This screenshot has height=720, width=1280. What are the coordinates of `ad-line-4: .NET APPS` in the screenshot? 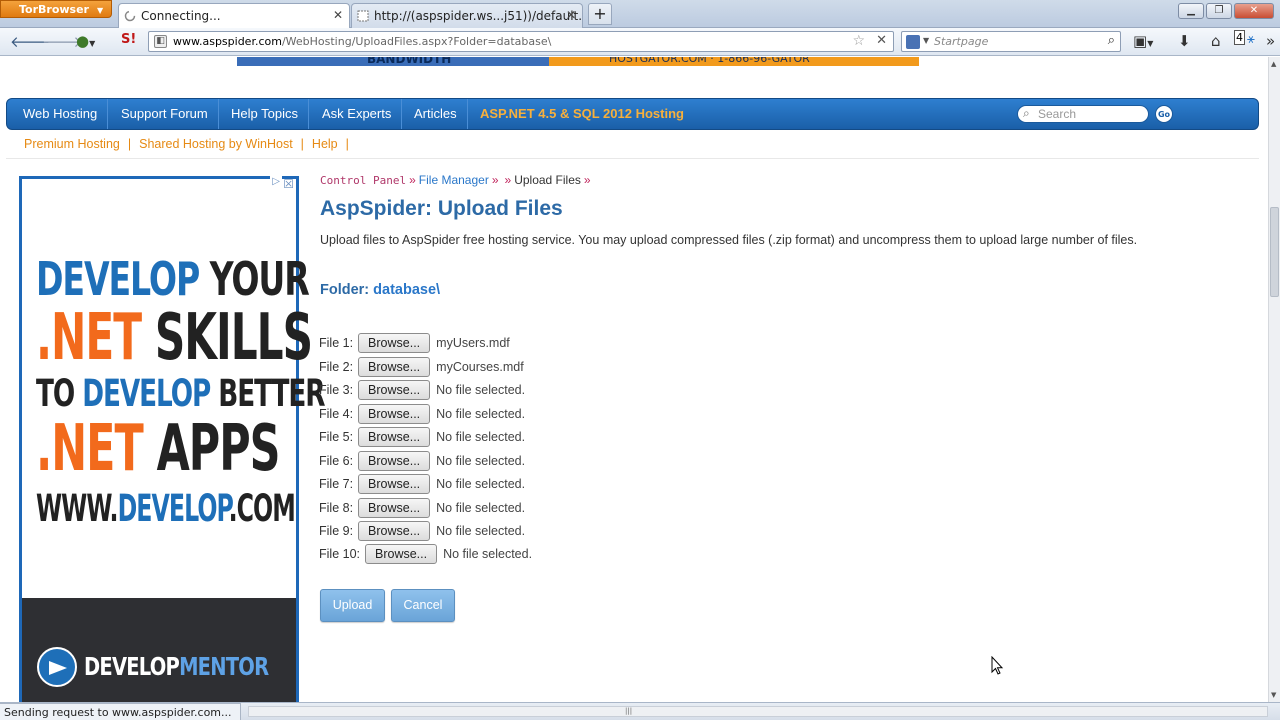 It's located at (158, 449).